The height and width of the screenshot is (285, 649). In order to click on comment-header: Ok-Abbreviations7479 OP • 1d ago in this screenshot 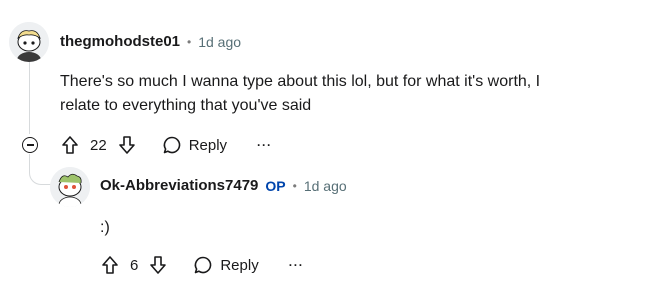, I will do `click(223, 185)`.